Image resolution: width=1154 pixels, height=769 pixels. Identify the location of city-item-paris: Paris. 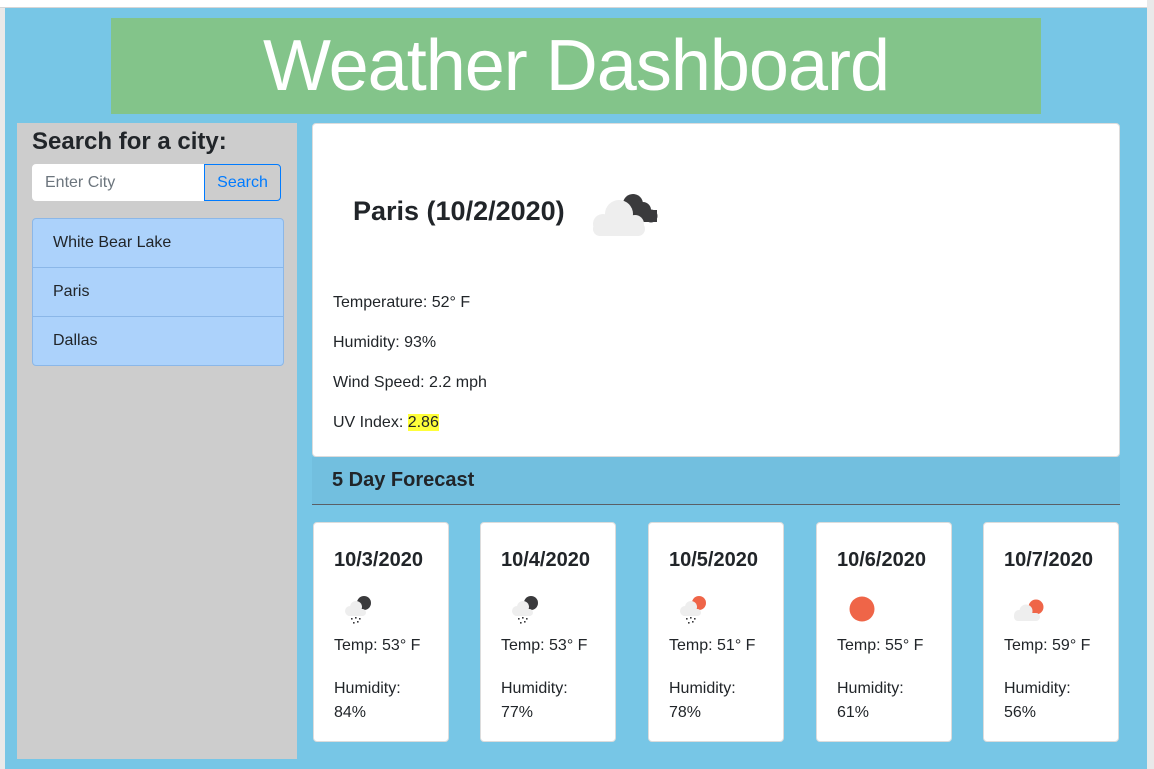
(158, 291).